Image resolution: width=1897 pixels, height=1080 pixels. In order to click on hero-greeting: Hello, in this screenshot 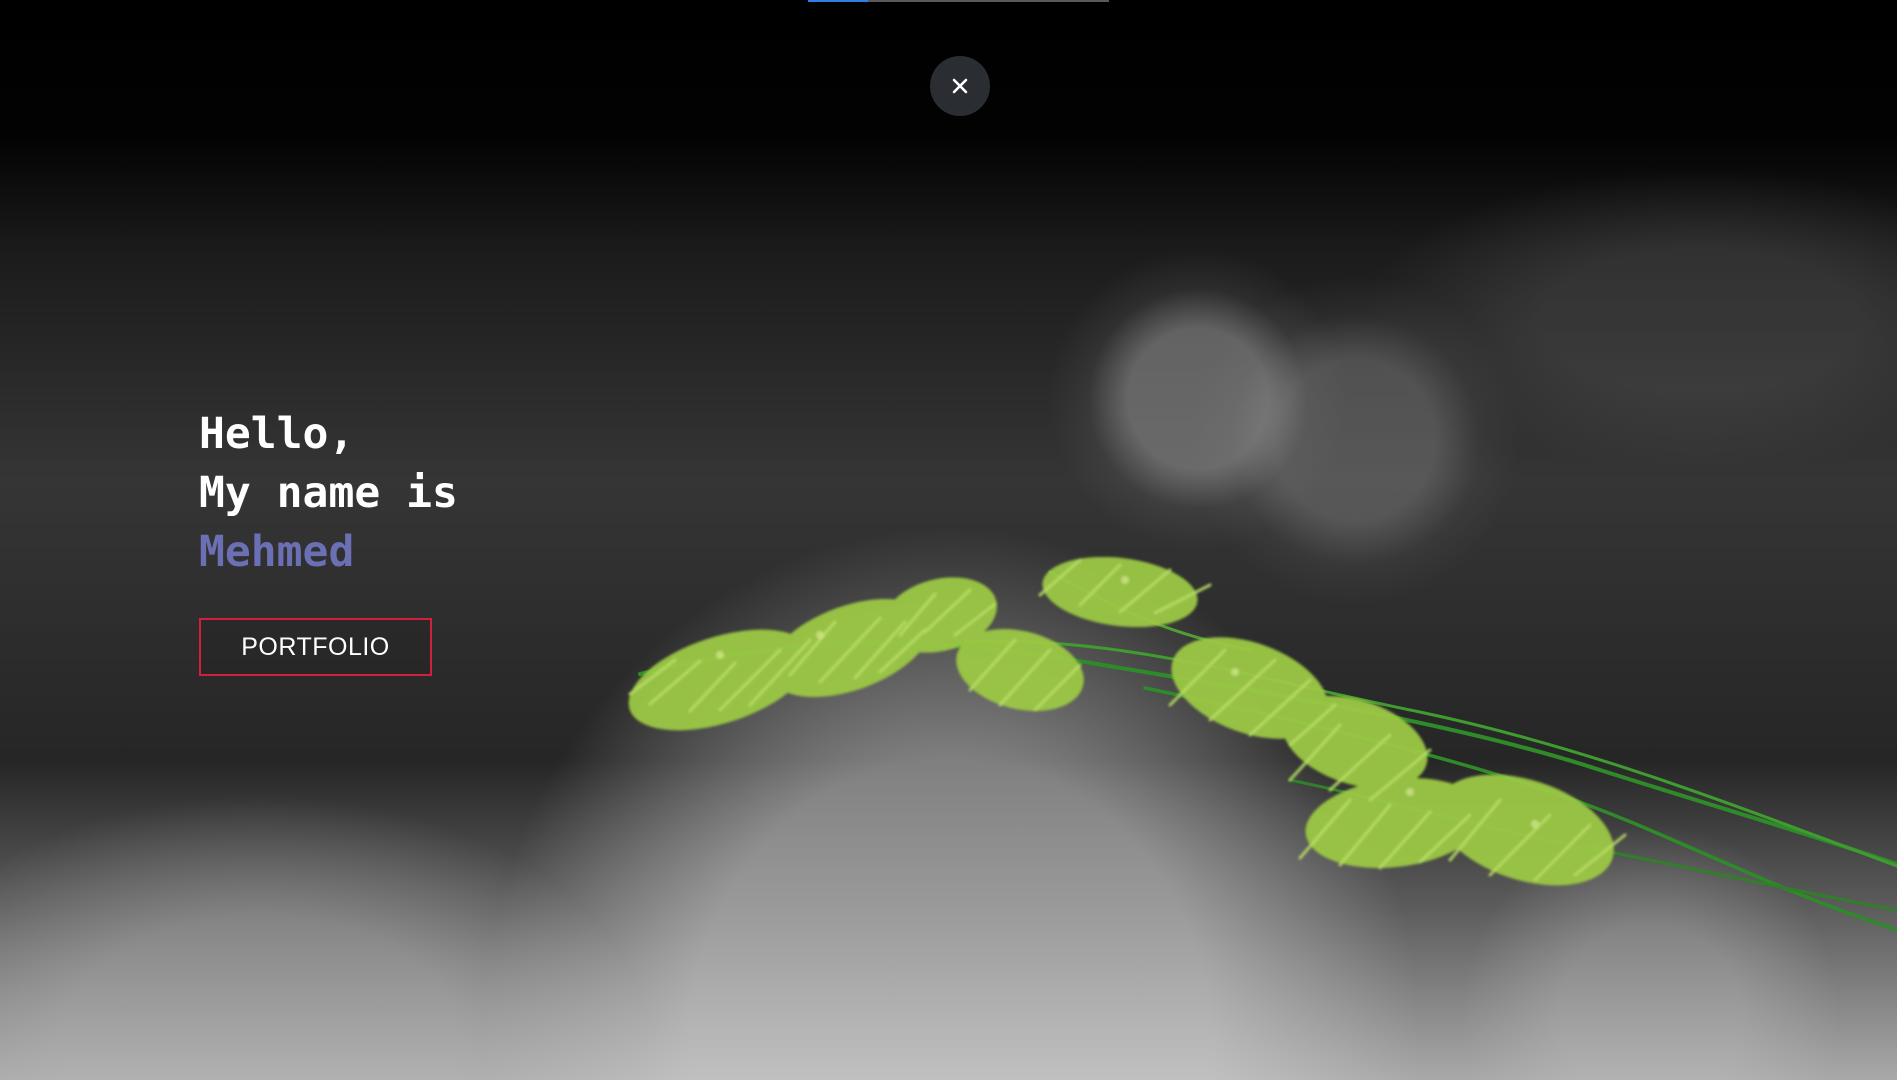, I will do `click(277, 434)`.